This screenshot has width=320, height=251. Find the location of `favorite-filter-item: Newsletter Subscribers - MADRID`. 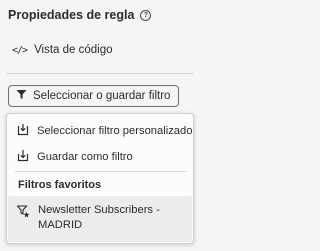

favorite-filter-item: Newsletter Subscribers - MADRID is located at coordinates (100, 219).